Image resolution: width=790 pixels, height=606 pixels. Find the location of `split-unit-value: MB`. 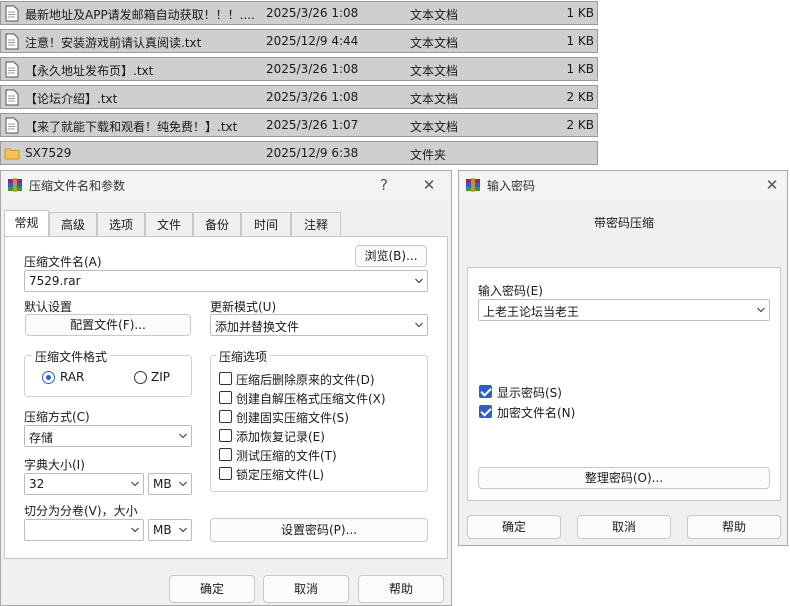

split-unit-value: MB is located at coordinates (162, 530).